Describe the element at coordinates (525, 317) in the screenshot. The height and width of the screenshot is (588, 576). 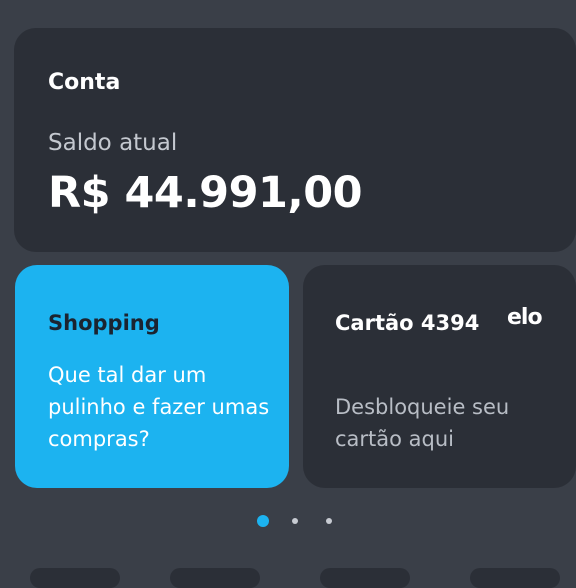
I see `elo-logo-icon: elo` at that location.